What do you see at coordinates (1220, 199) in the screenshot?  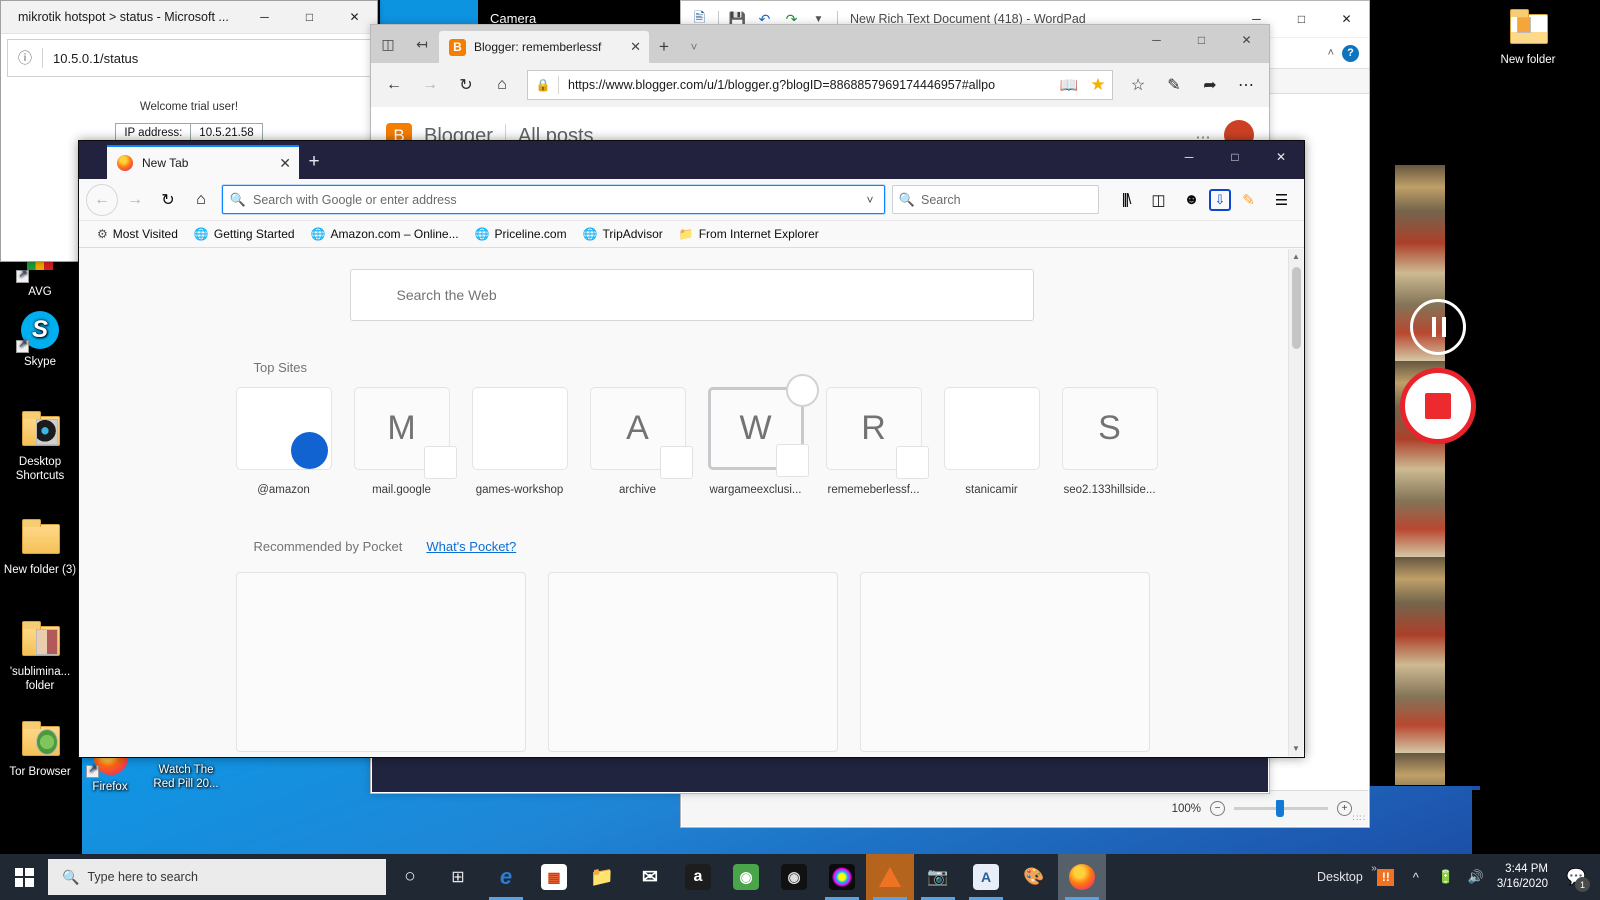 I see `downloads-icon: ⇩` at bounding box center [1220, 199].